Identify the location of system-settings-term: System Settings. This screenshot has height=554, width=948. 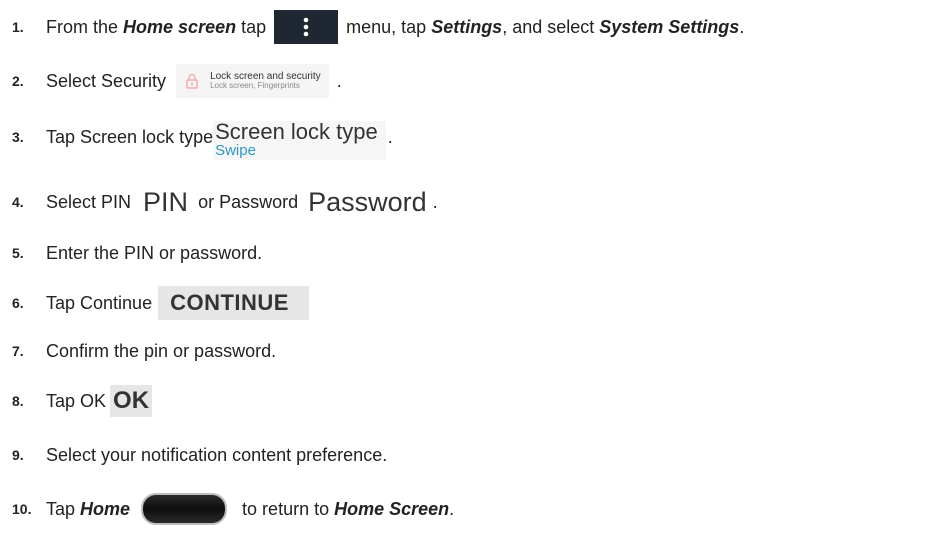
(669, 26).